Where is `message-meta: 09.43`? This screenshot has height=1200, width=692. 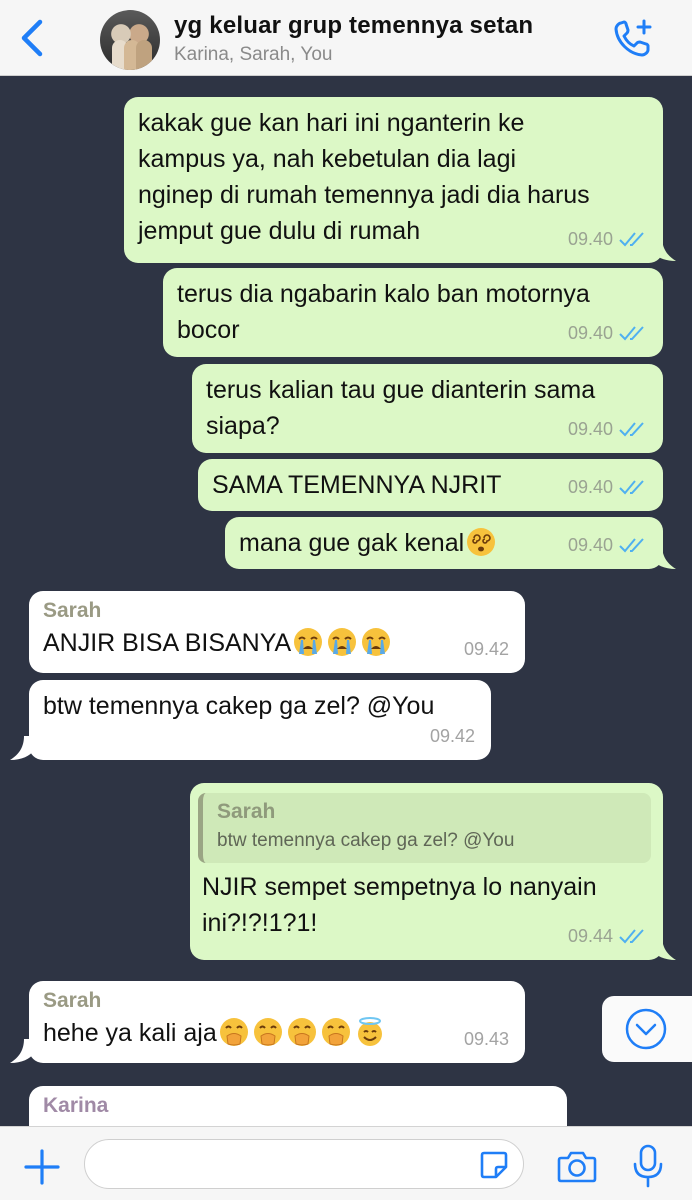
message-meta: 09.43 is located at coordinates (486, 1039).